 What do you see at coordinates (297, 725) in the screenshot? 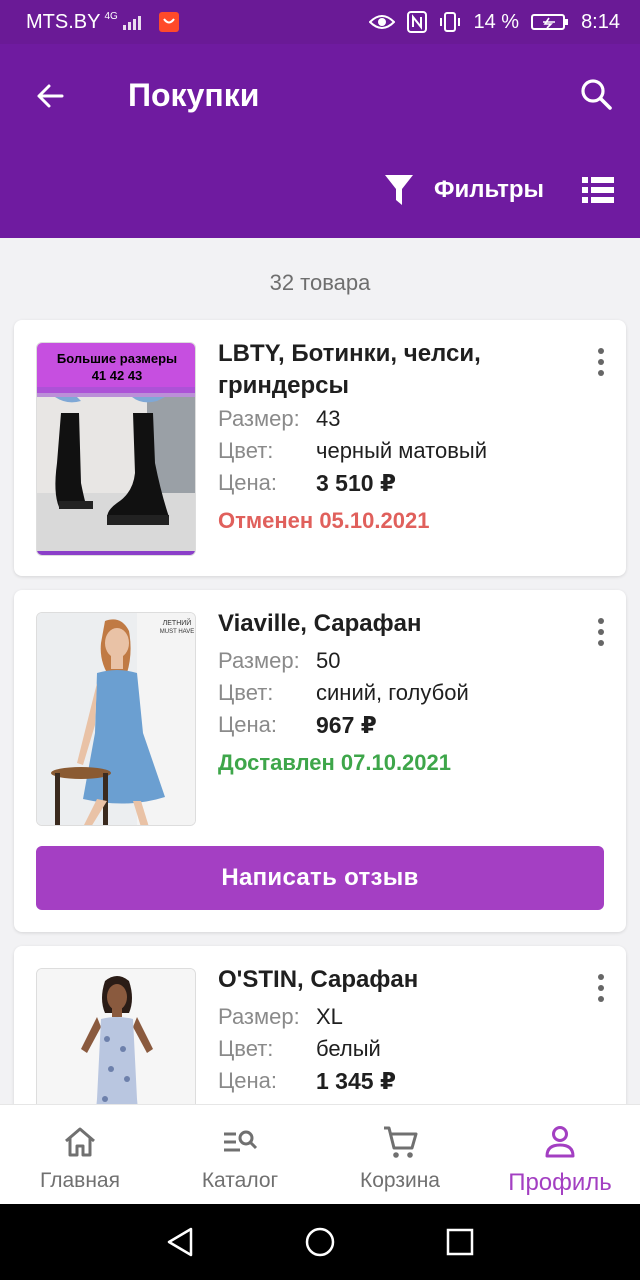
I see `price-row: Цена: 967 ₽` at bounding box center [297, 725].